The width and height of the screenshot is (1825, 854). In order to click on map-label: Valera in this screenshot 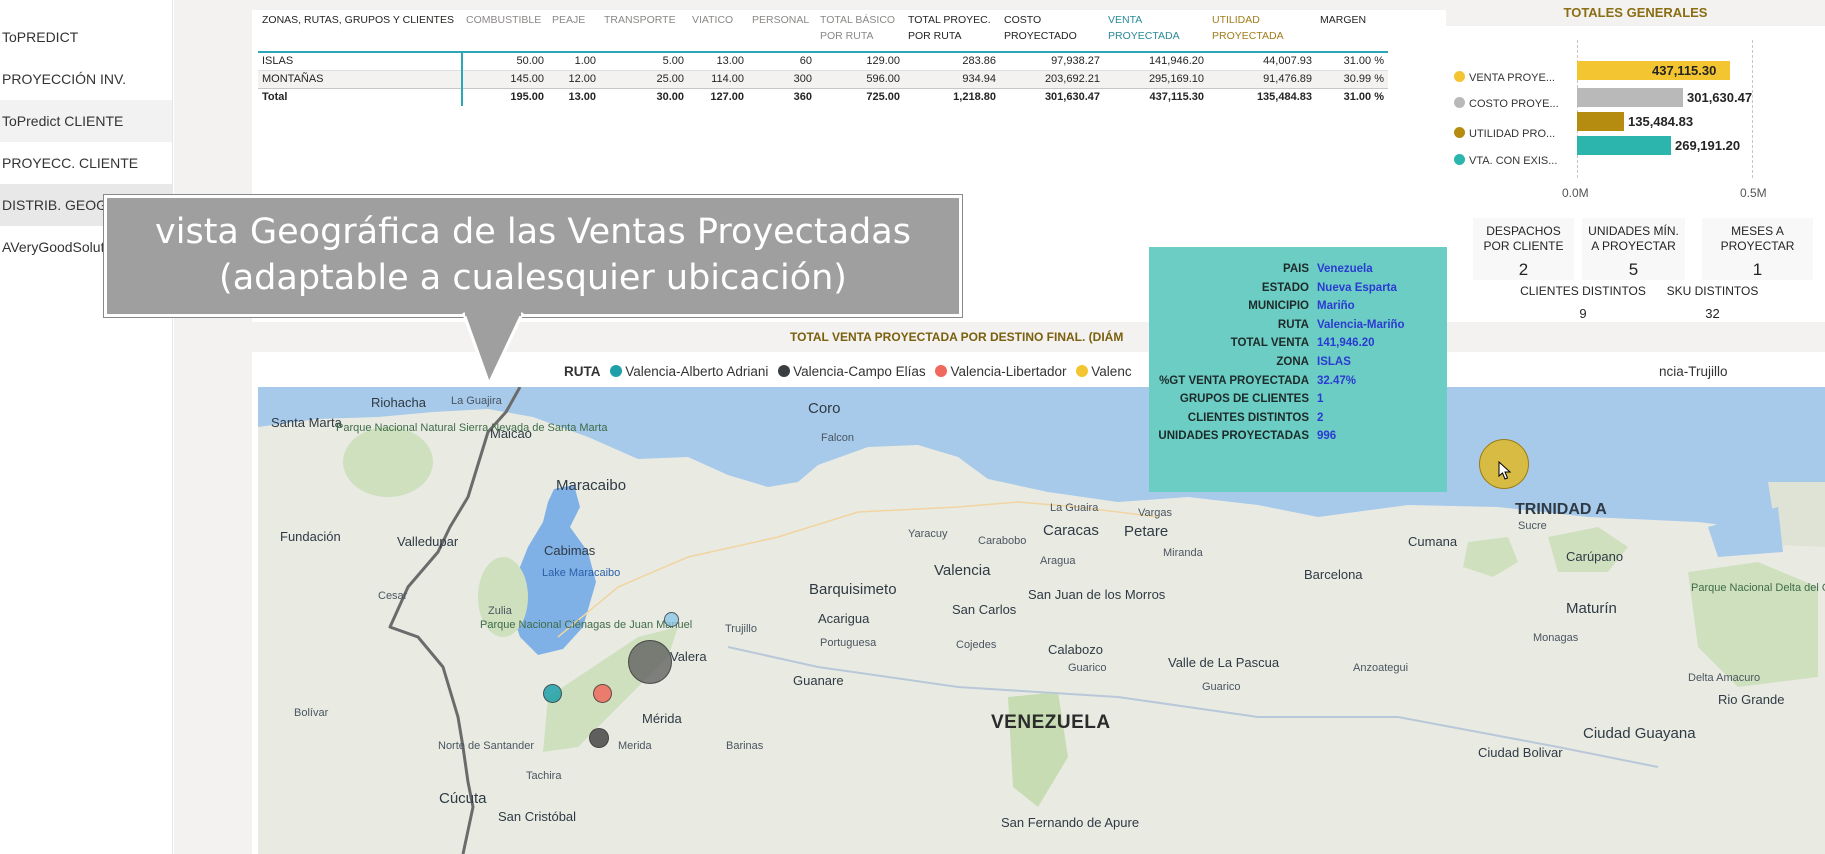, I will do `click(688, 656)`.